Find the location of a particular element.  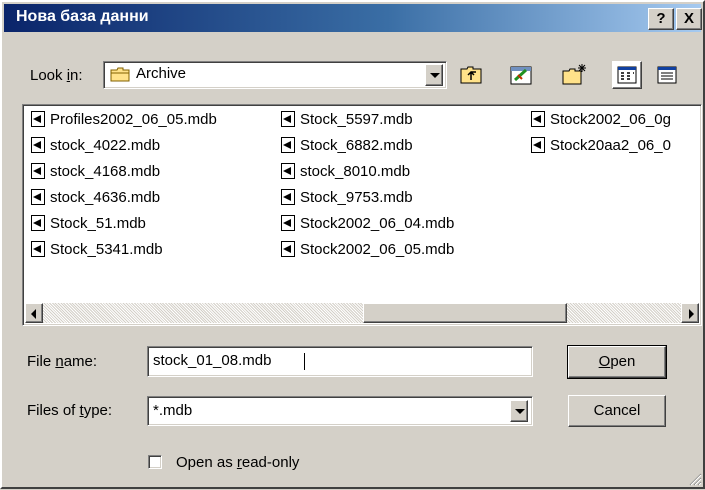

open-button: Open is located at coordinates (617, 362).